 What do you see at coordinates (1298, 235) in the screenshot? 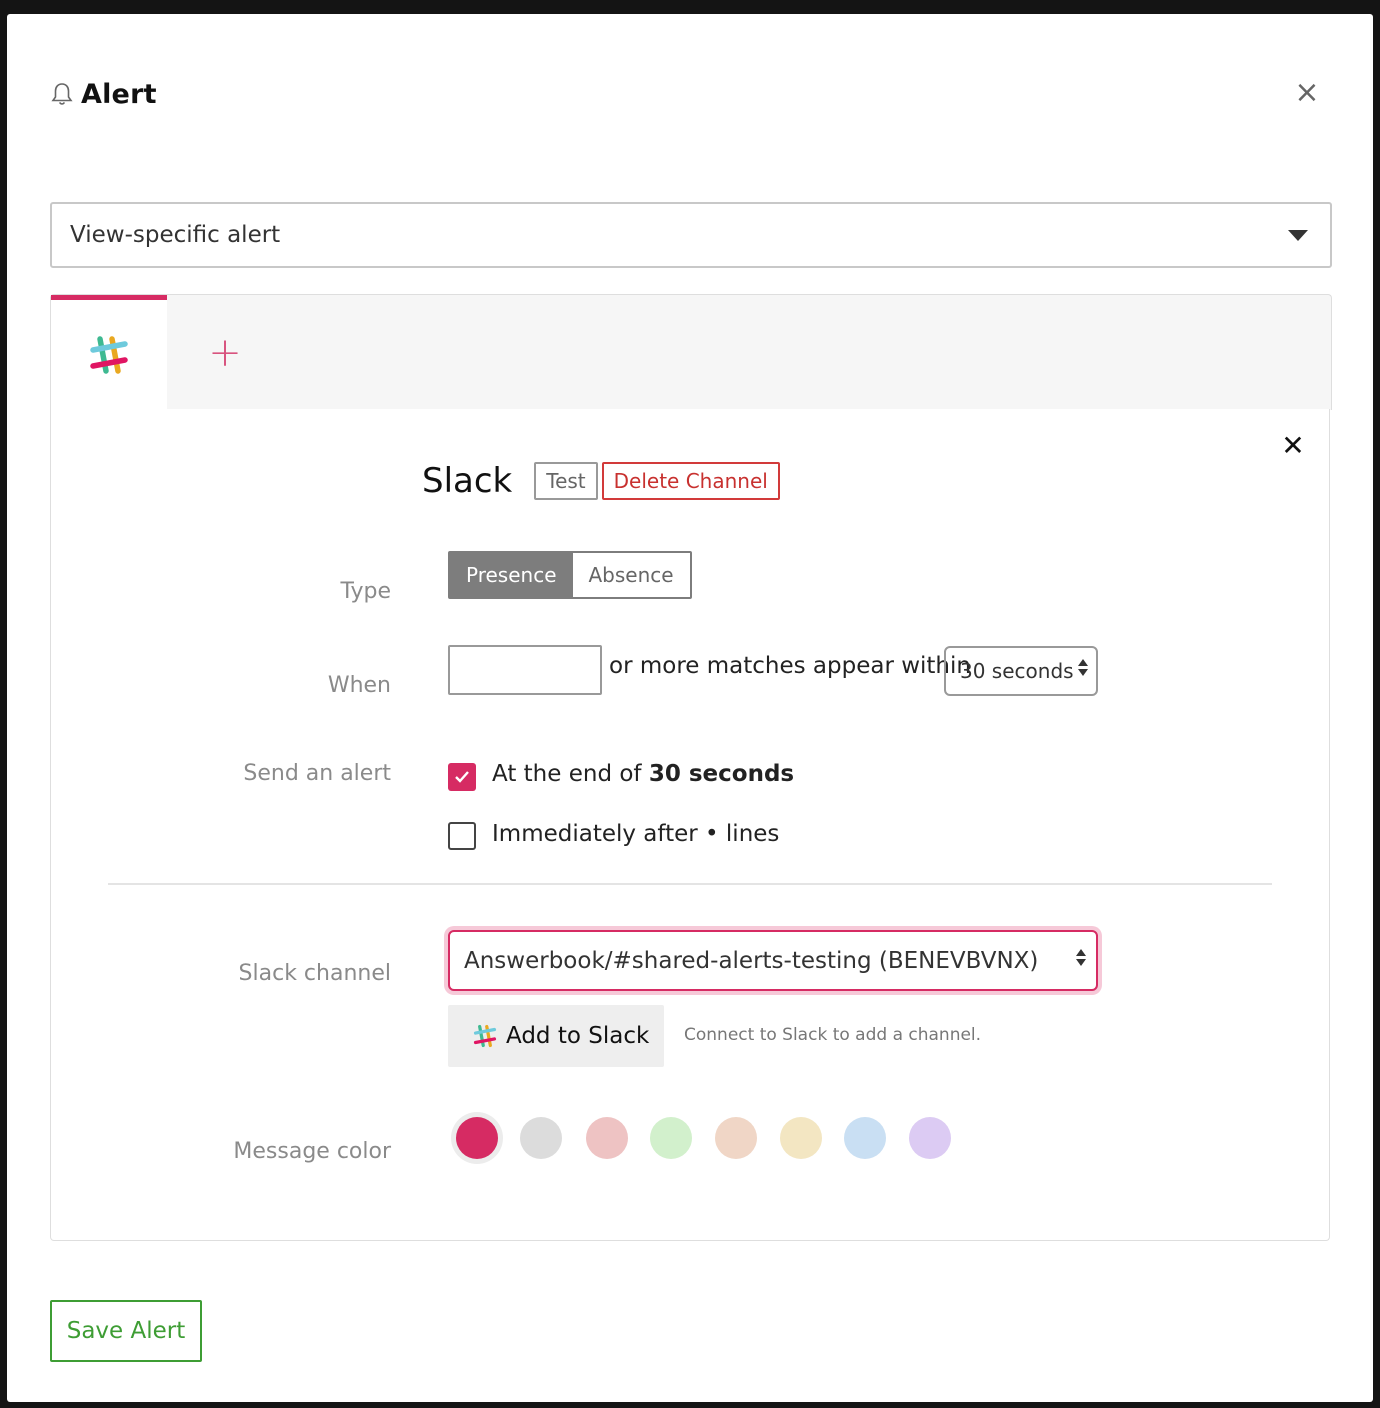
I see `chevron-down-icon` at bounding box center [1298, 235].